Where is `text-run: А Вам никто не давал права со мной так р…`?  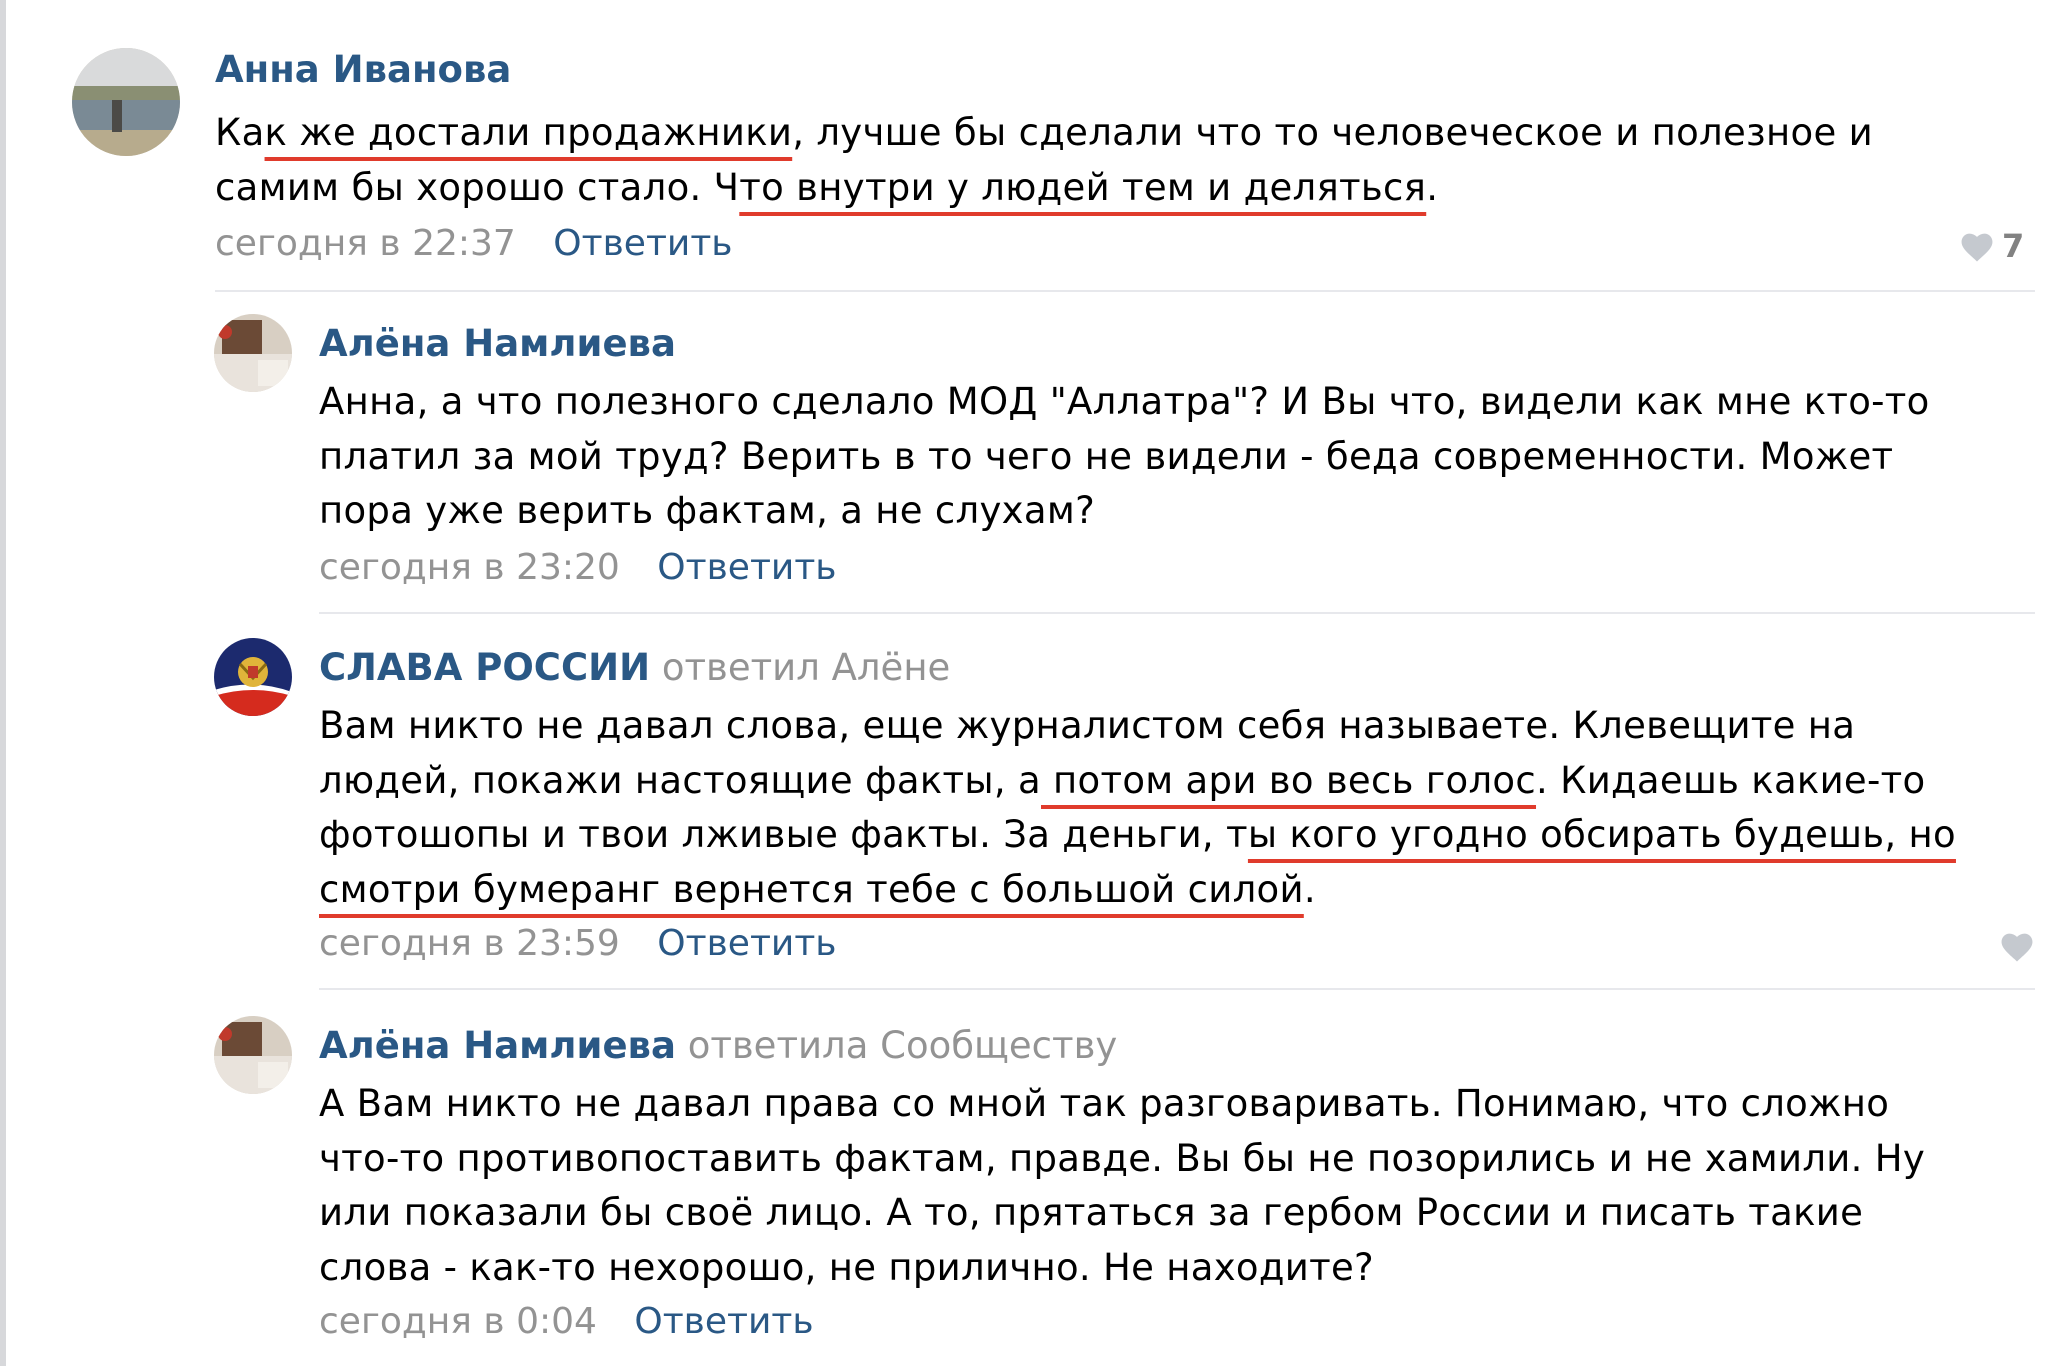
text-run: А Вам никто не давал права со мной так р… is located at coordinates (1104, 1103).